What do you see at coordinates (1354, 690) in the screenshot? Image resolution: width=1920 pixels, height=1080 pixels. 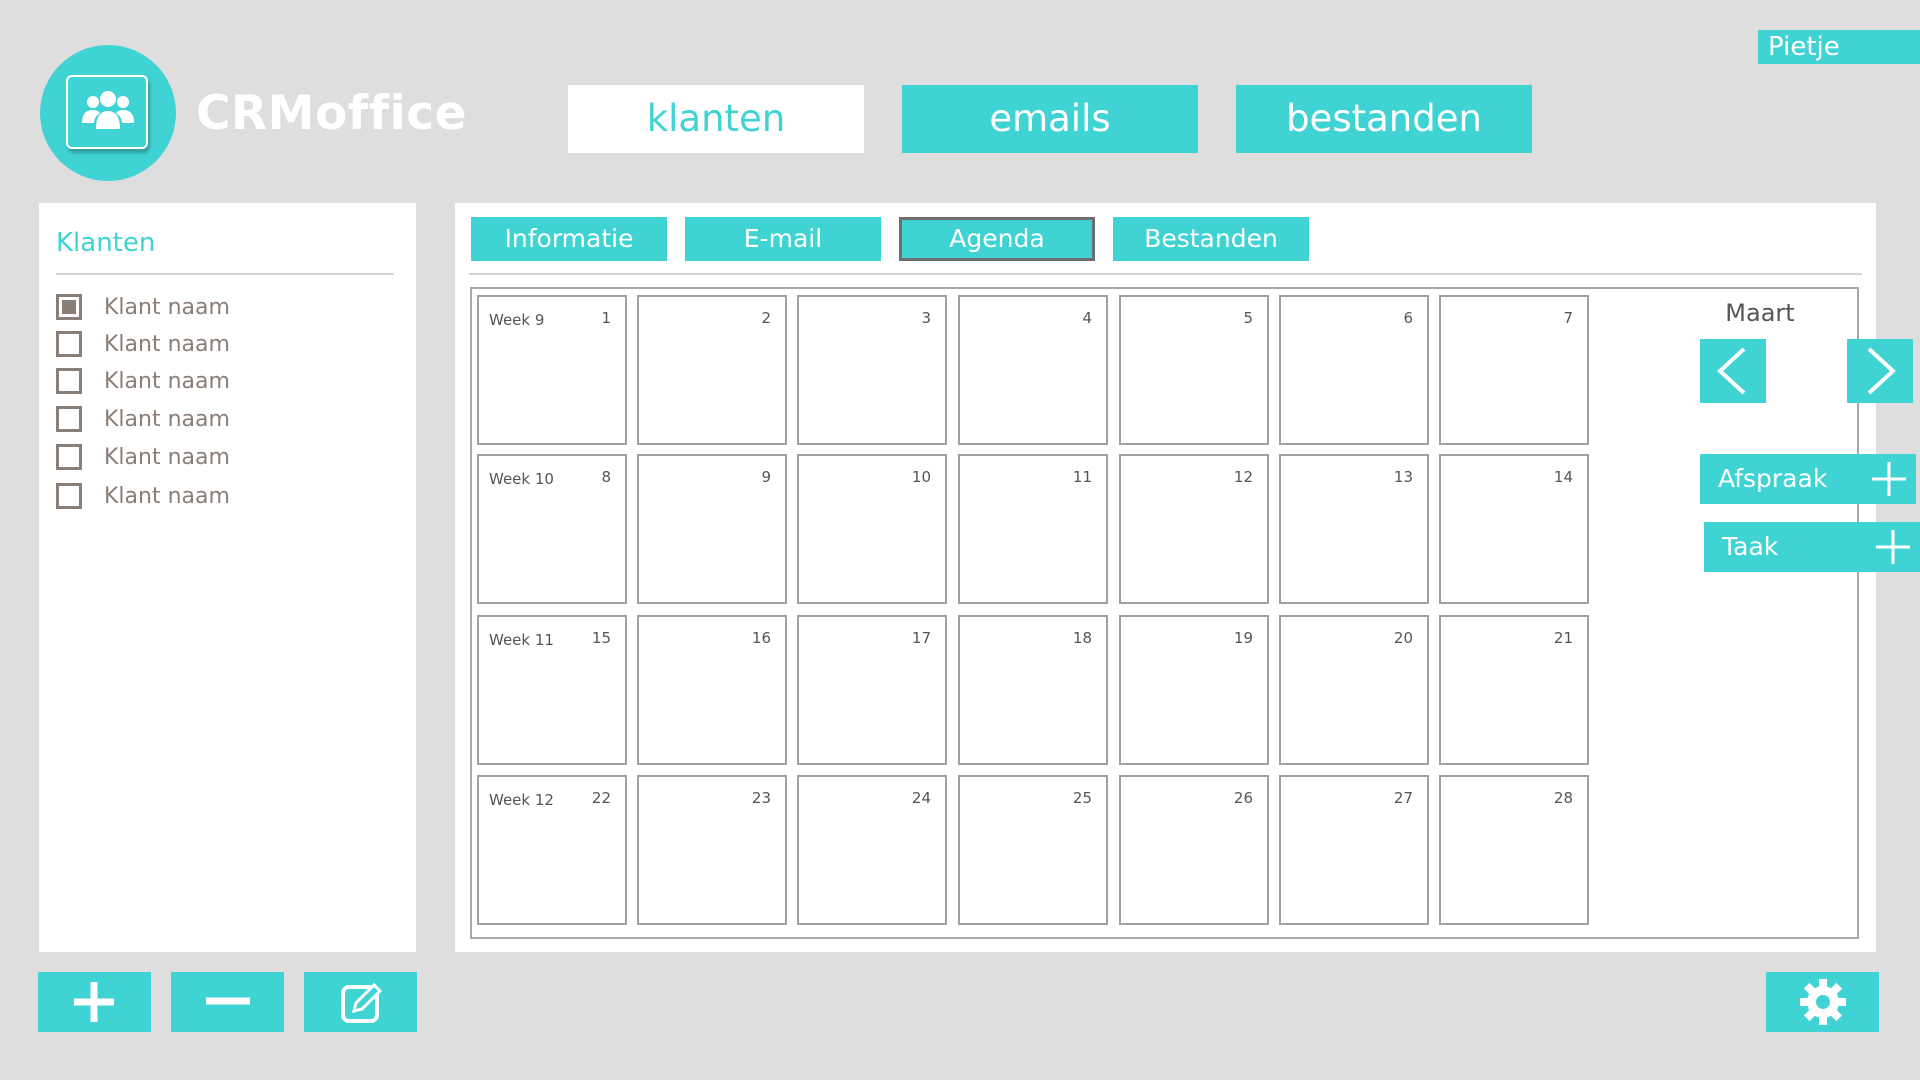 I see `day-cell: 20` at bounding box center [1354, 690].